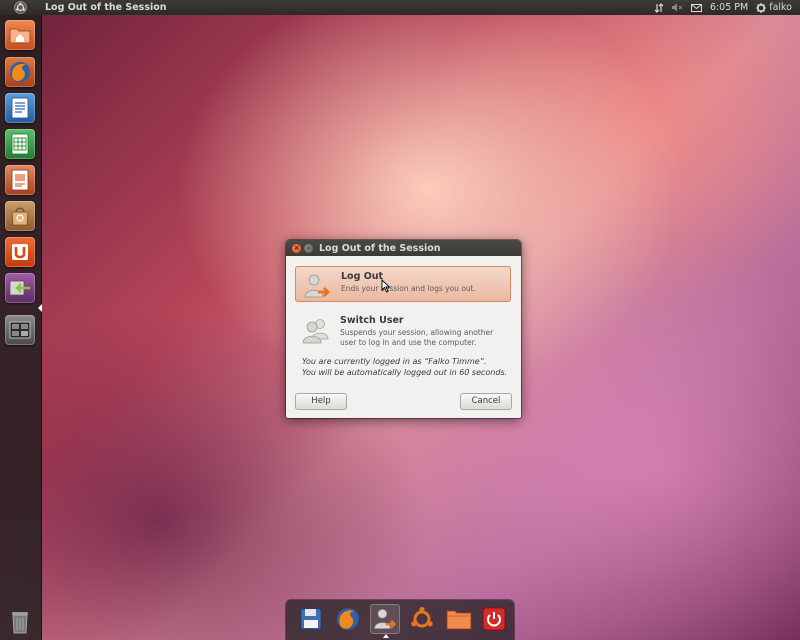 Image resolution: width=800 pixels, height=640 pixels. I want to click on launcher-ubuntu-one, so click(20, 252).